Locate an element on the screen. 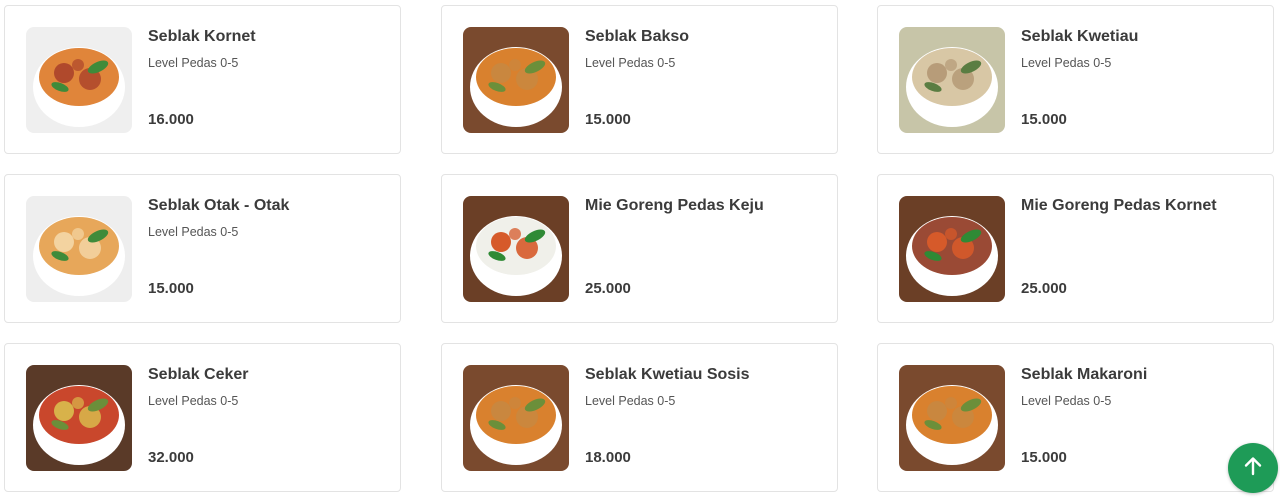  seblak-kornet-bowl-icon is located at coordinates (79, 80).